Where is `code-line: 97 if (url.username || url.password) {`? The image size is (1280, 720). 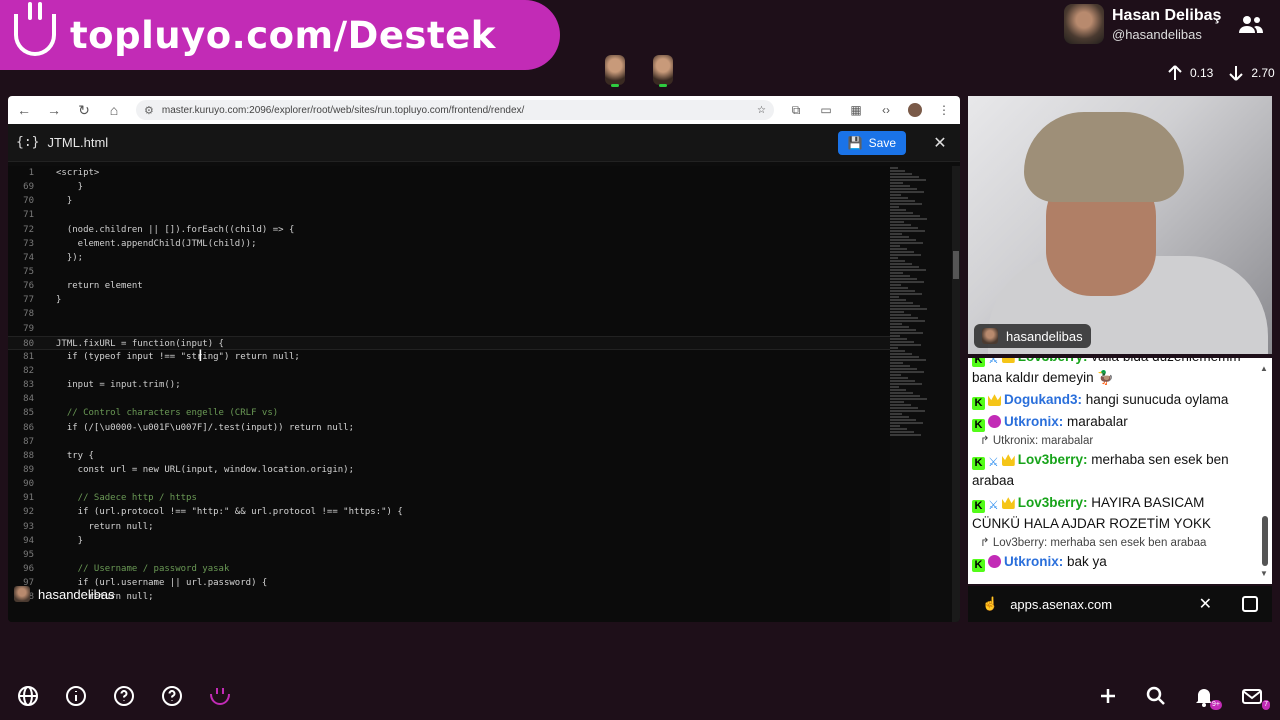 code-line: 97 if (url.username || url.password) { is located at coordinates (449, 583).